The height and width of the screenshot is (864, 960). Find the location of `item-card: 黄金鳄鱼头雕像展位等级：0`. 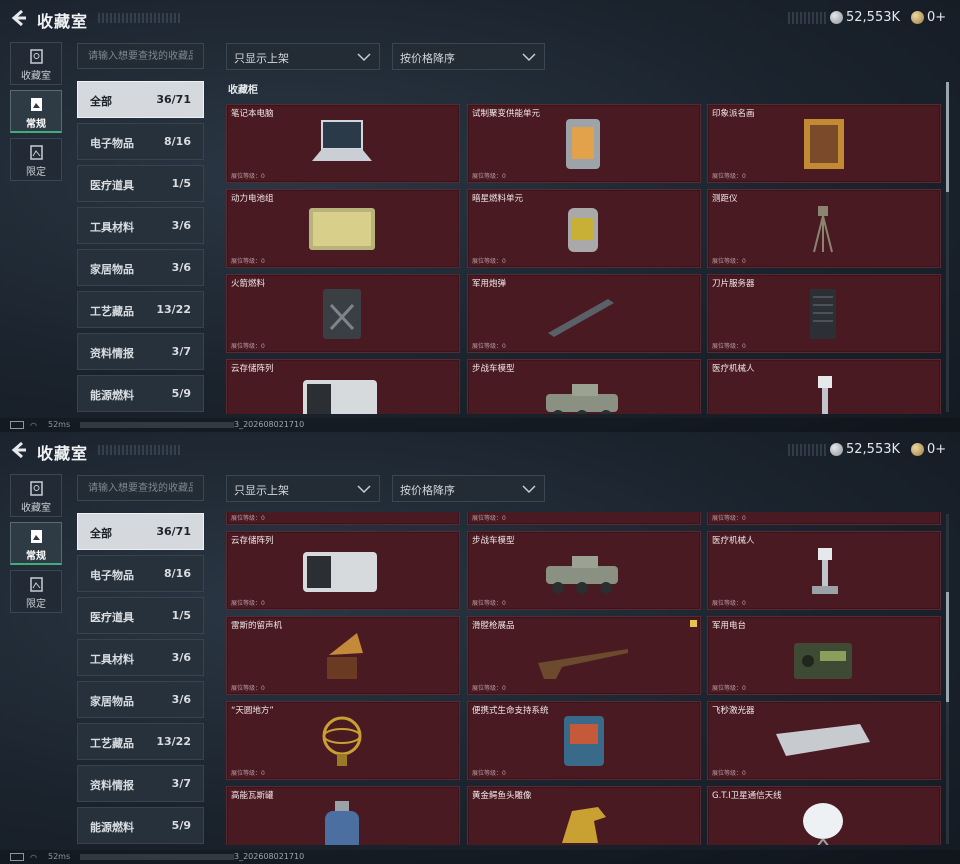

item-card: 黄金鳄鱼头雕像展位等级：0 is located at coordinates (584, 815).